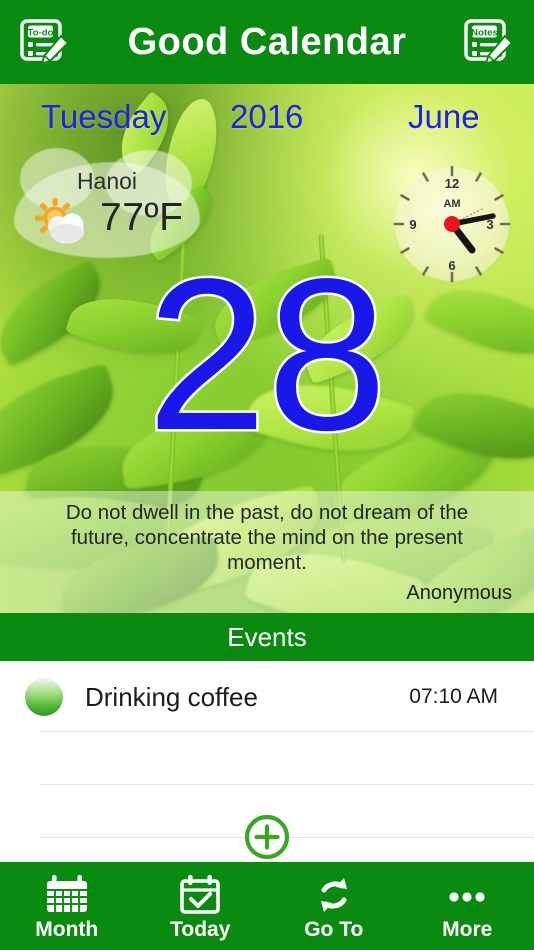  I want to click on weekday-label: Tuesday, so click(104, 116).